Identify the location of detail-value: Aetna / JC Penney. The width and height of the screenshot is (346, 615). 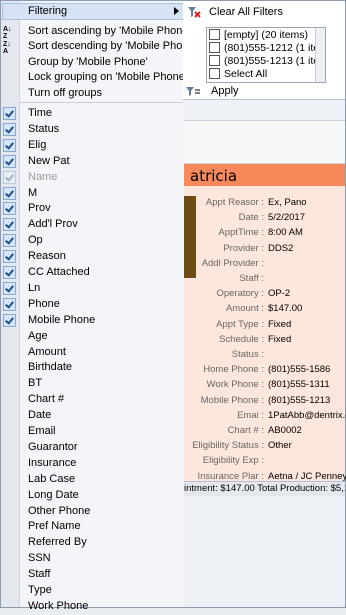
(307, 476).